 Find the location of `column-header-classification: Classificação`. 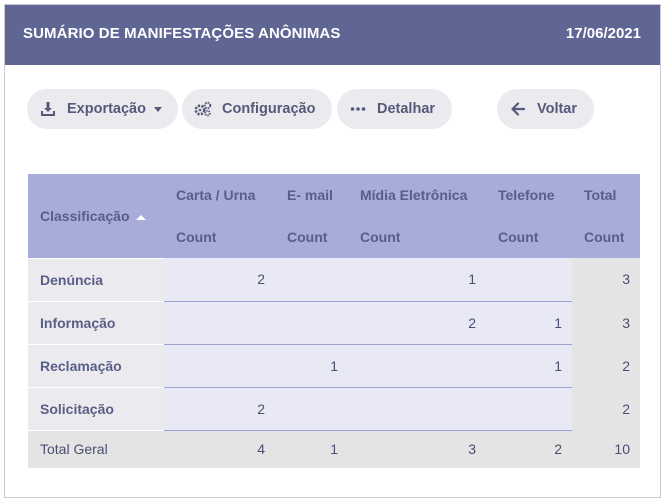

column-header-classification: Classificação is located at coordinates (96, 216).